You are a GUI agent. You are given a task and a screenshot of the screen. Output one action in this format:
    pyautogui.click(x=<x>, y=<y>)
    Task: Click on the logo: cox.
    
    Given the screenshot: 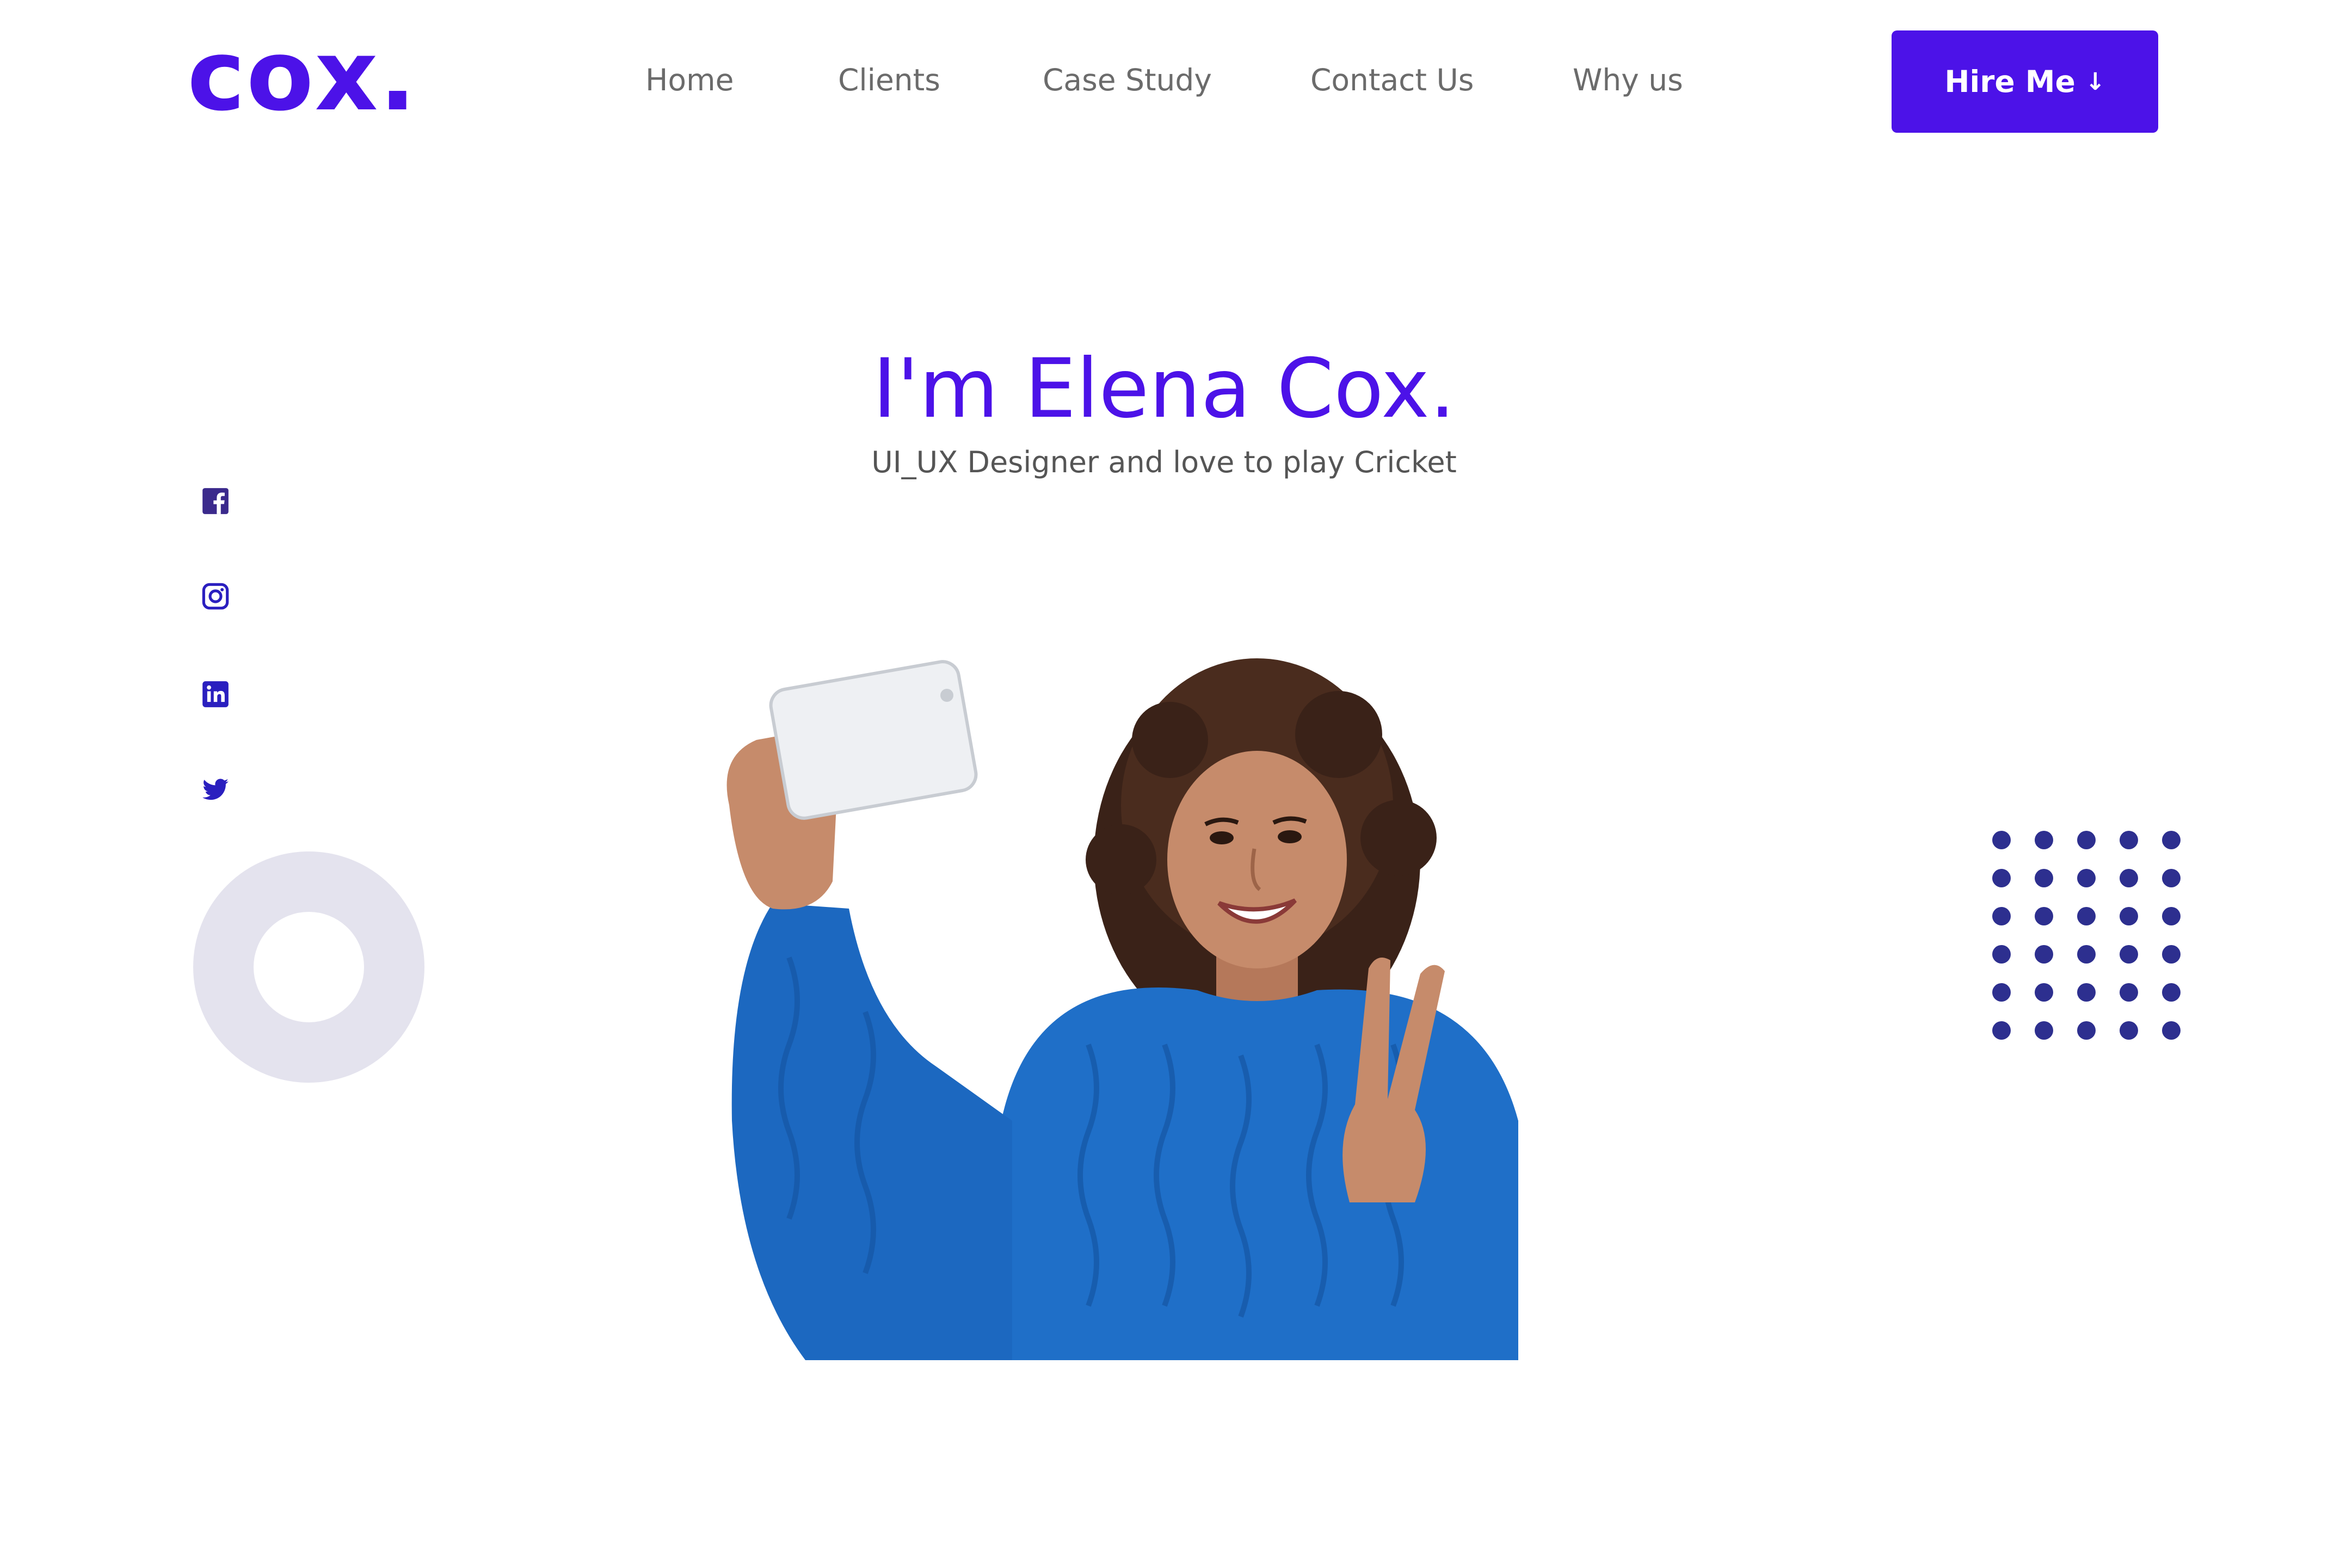 What is the action you would take?
    pyautogui.click(x=302, y=76)
    